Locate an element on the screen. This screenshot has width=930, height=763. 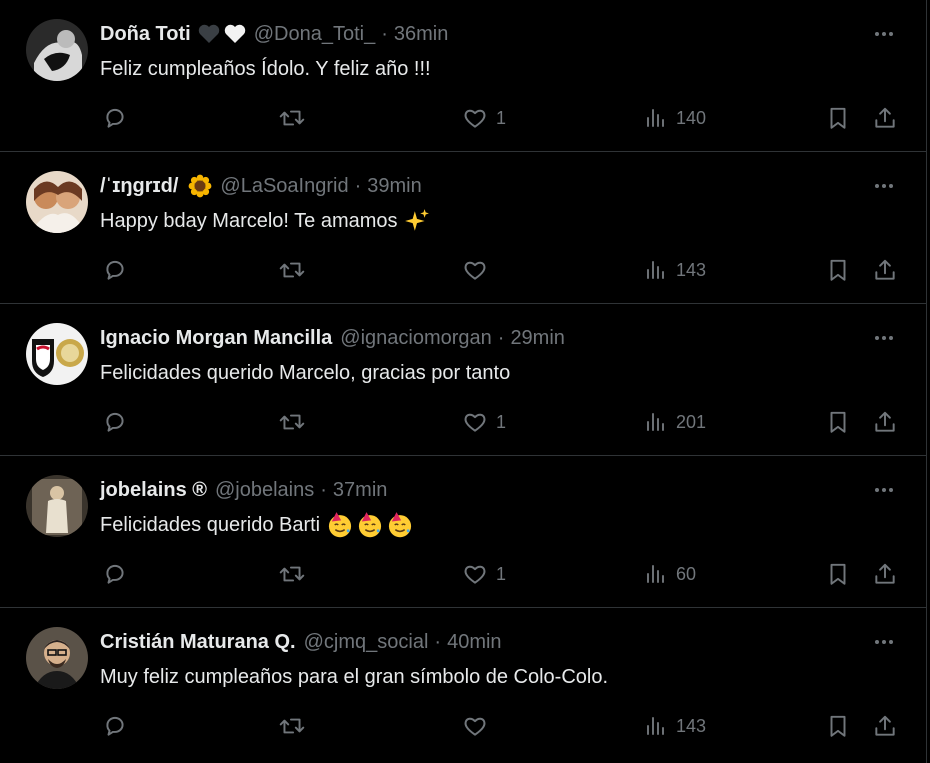
view-count: 143 is located at coordinates (691, 725).